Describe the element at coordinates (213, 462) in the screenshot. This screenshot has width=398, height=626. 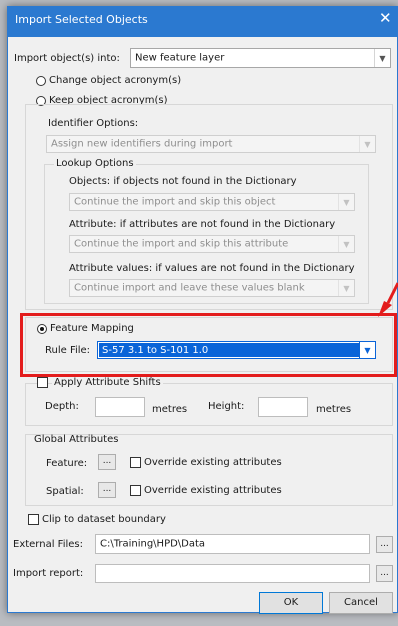
I see `feature-override-label: Override existing attributes` at that location.